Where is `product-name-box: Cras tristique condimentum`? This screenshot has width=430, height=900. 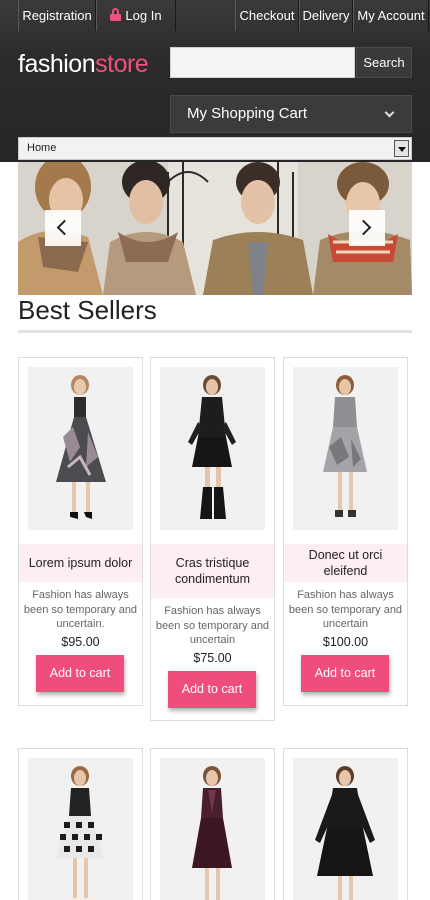 product-name-box: Cras tristique condimentum is located at coordinates (212, 571).